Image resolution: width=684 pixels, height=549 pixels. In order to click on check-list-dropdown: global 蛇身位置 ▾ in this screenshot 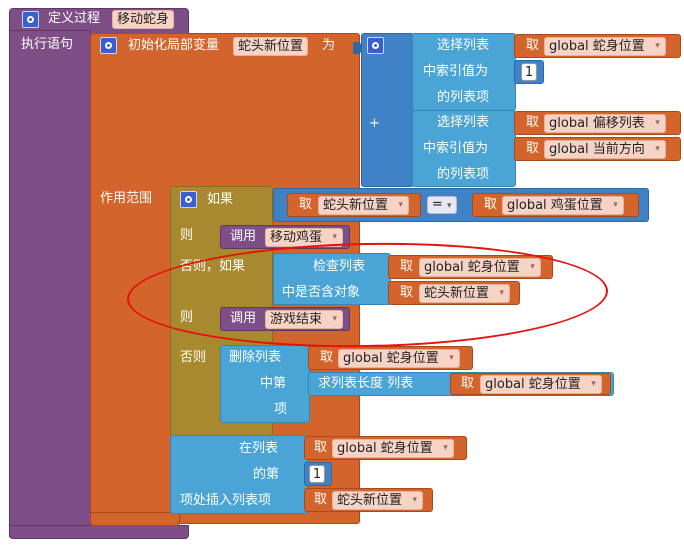, I will do `click(480, 267)`.